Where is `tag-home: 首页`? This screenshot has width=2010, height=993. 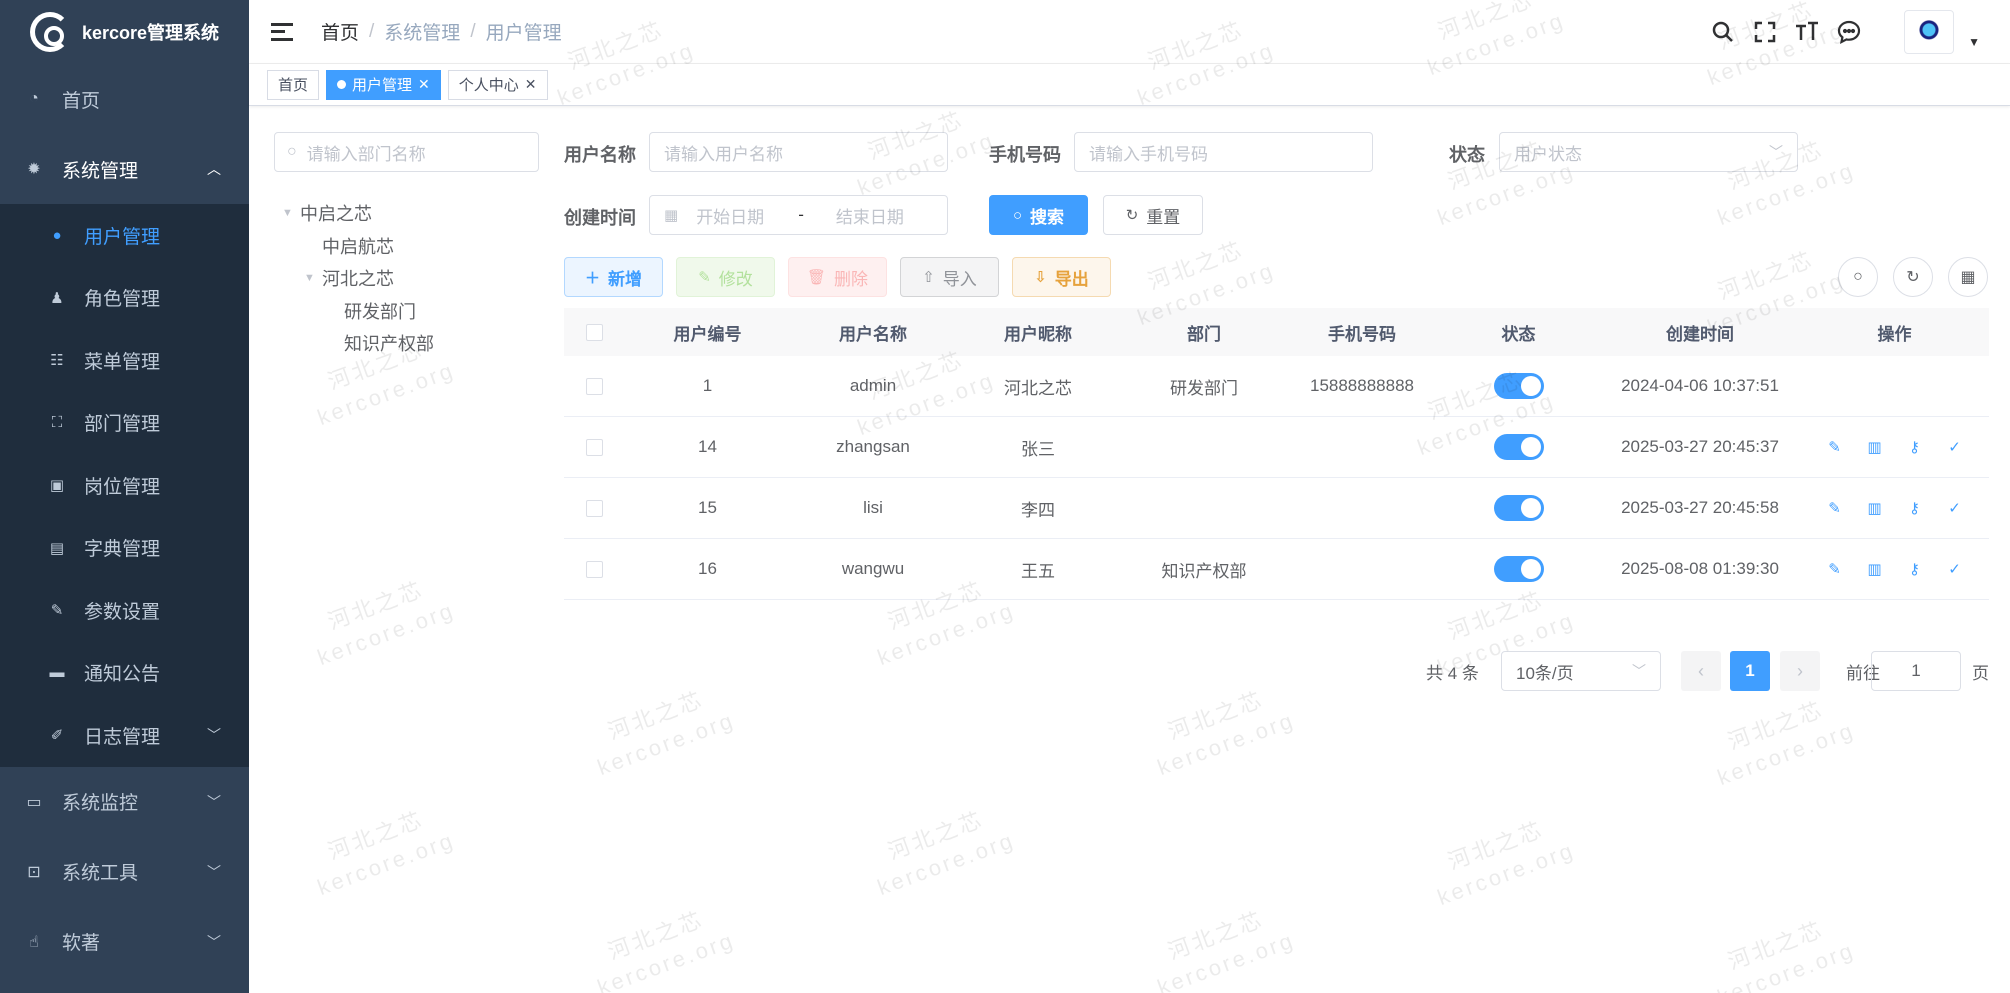
tag-home: 首页 is located at coordinates (293, 84).